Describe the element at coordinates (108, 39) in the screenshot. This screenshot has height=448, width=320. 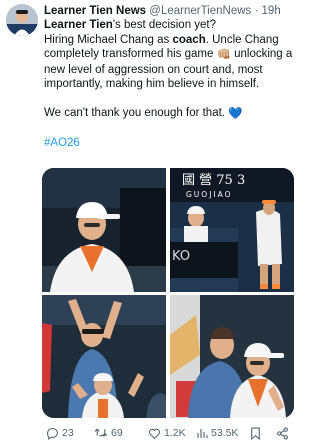
I see `tweet-text-segment: Hiring Michael Chang as` at that location.